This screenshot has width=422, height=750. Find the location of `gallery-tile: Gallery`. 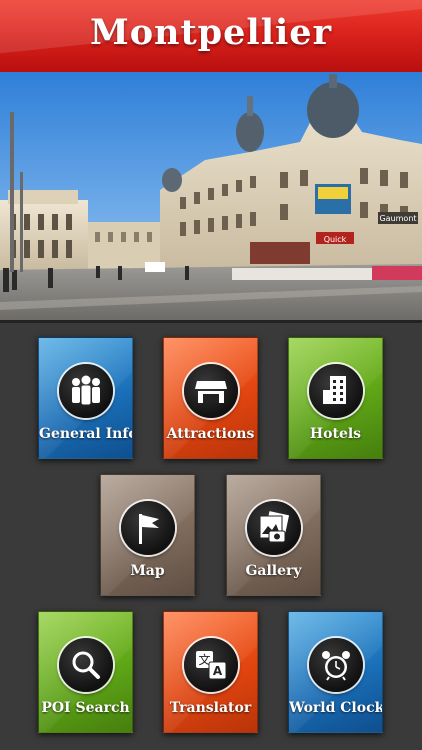

gallery-tile: Gallery is located at coordinates (273, 535).